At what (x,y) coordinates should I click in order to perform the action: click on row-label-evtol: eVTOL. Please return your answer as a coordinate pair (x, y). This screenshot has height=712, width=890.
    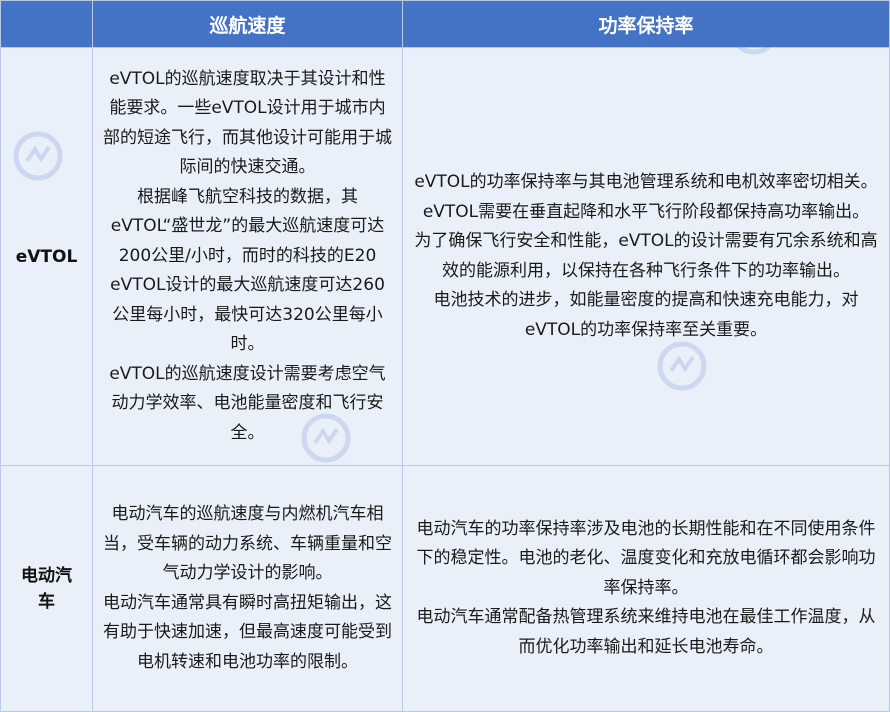
    Looking at the image, I should click on (46, 256).